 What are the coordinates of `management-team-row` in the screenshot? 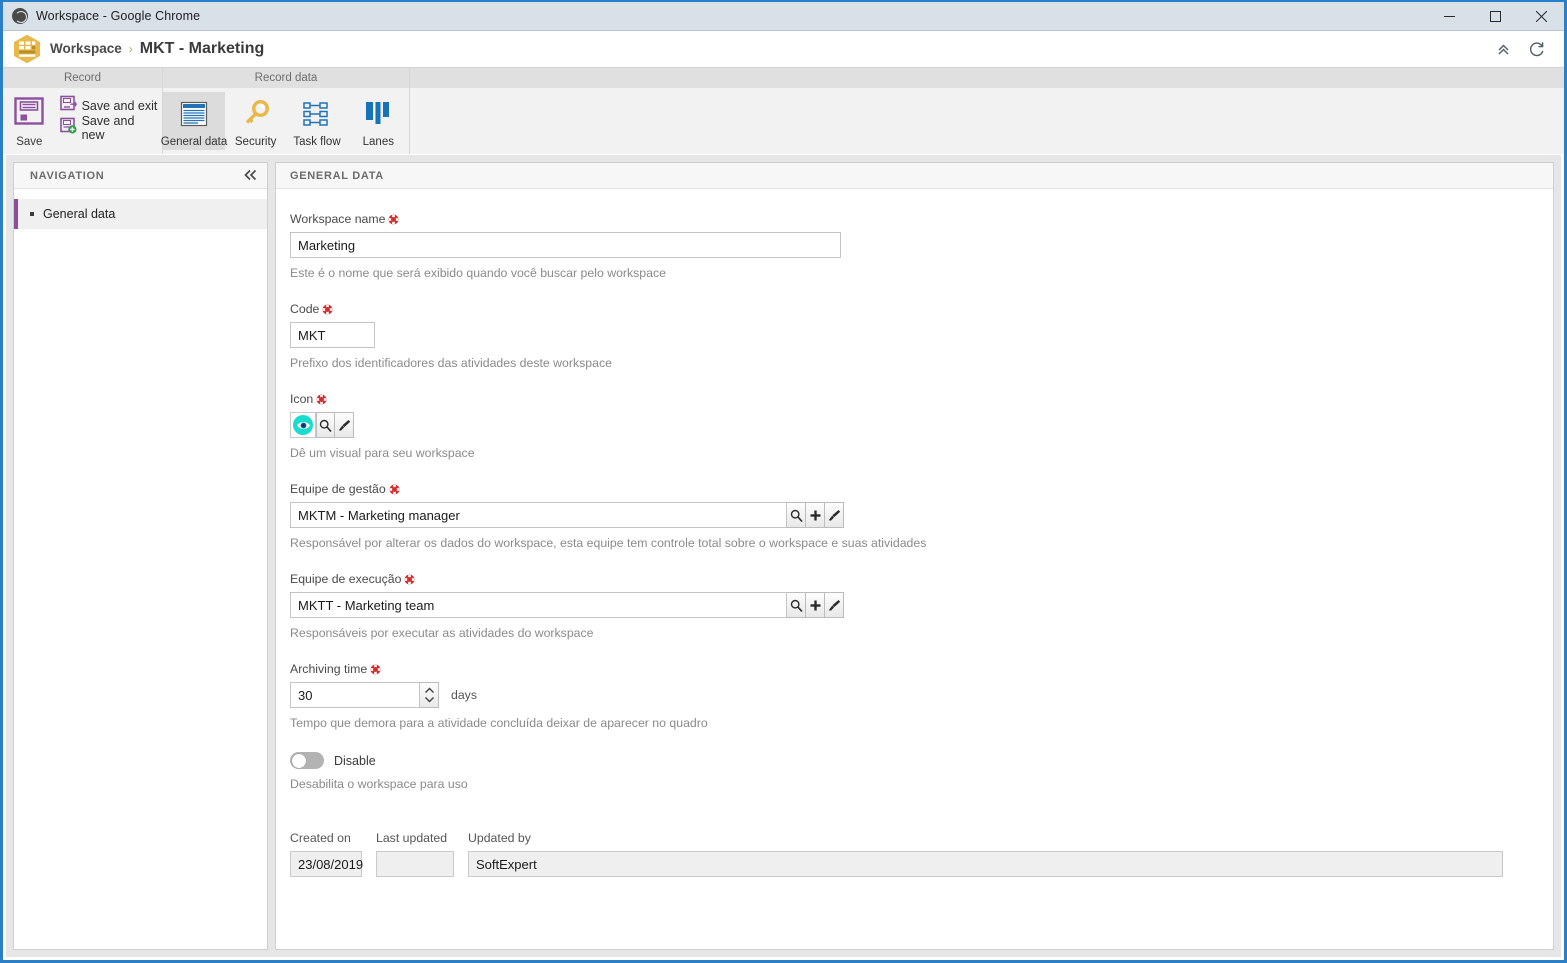 It's located at (921, 515).